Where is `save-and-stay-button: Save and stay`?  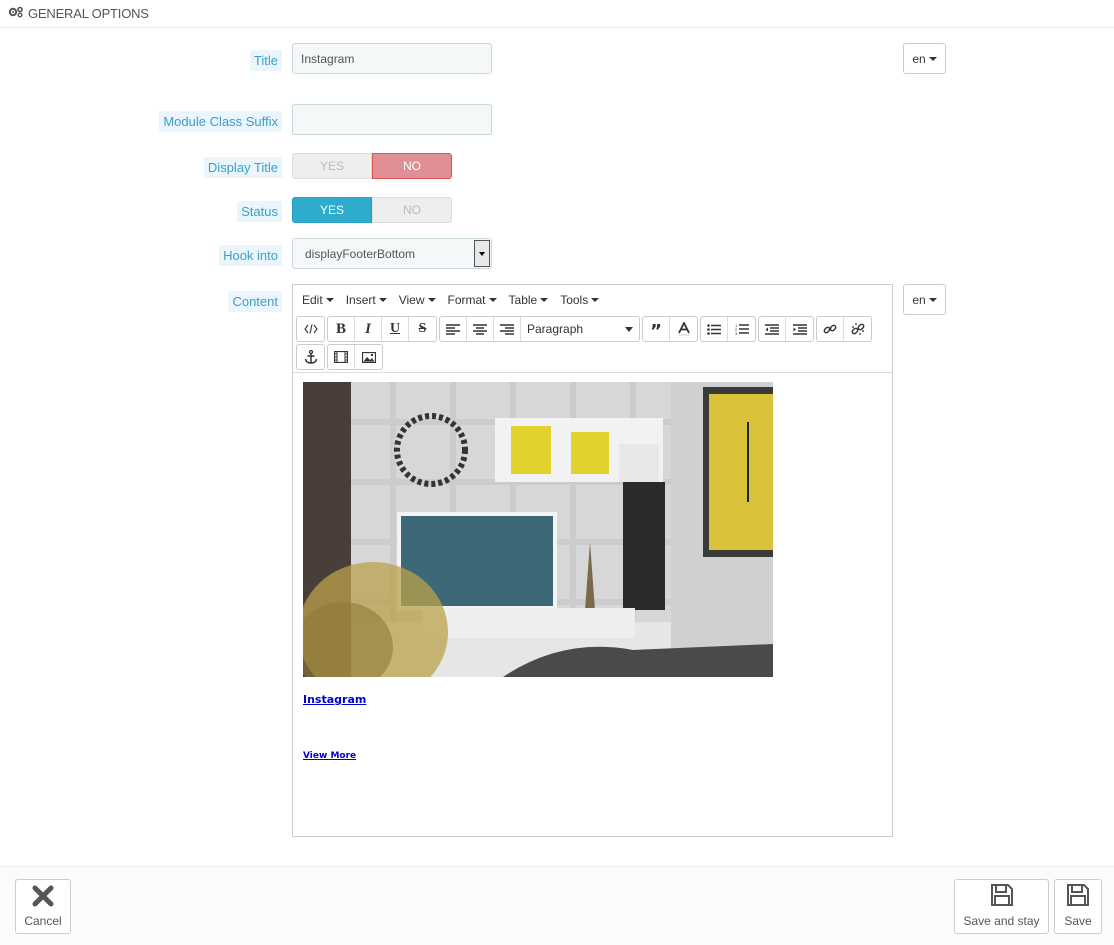
save-and-stay-button: Save and stay is located at coordinates (1001, 906).